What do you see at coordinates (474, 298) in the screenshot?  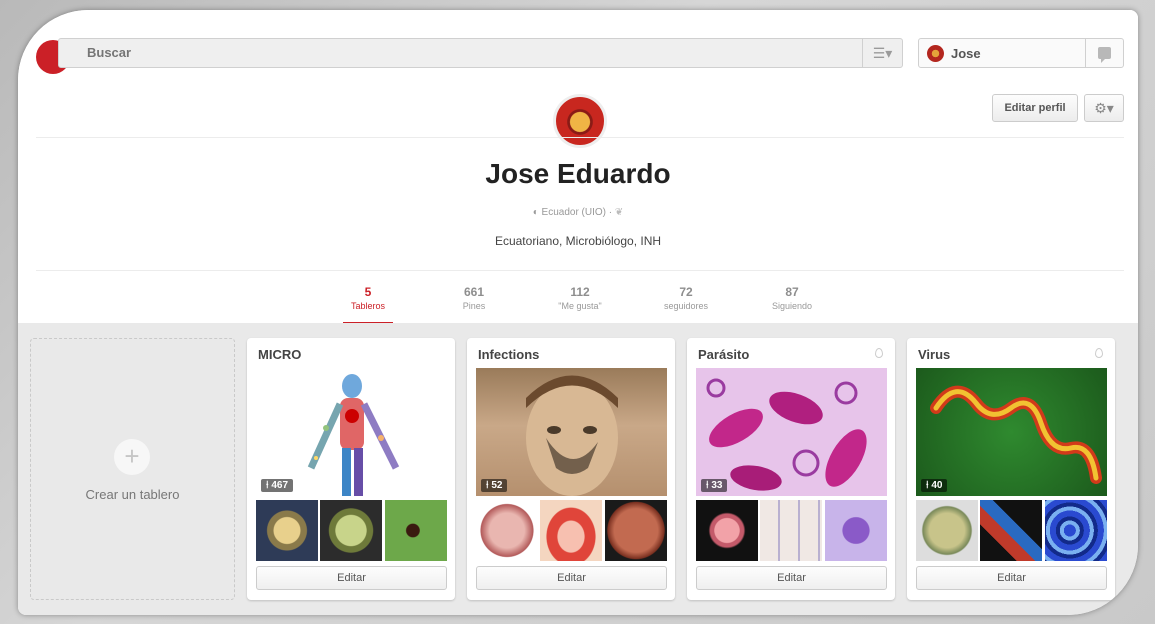 I see `stat-pins: 661 Pines` at bounding box center [474, 298].